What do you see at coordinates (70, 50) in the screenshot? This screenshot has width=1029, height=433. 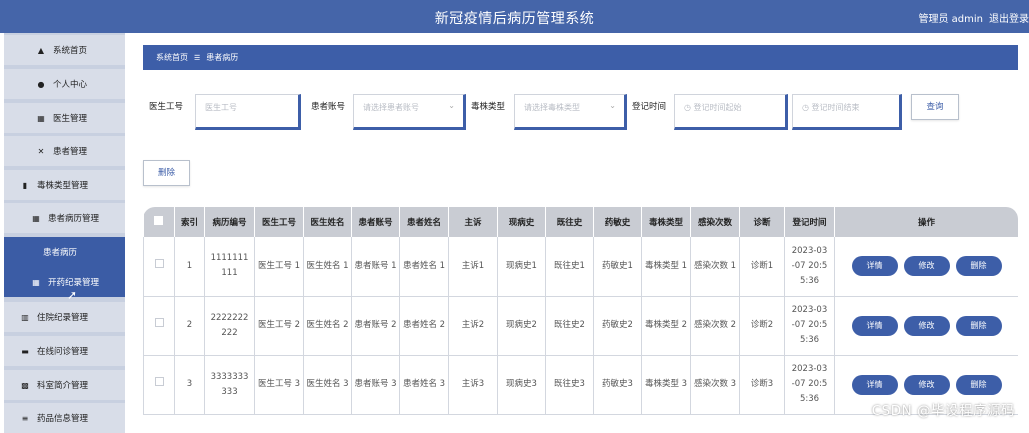 I see `sidebar-item-label: 系统首页` at bounding box center [70, 50].